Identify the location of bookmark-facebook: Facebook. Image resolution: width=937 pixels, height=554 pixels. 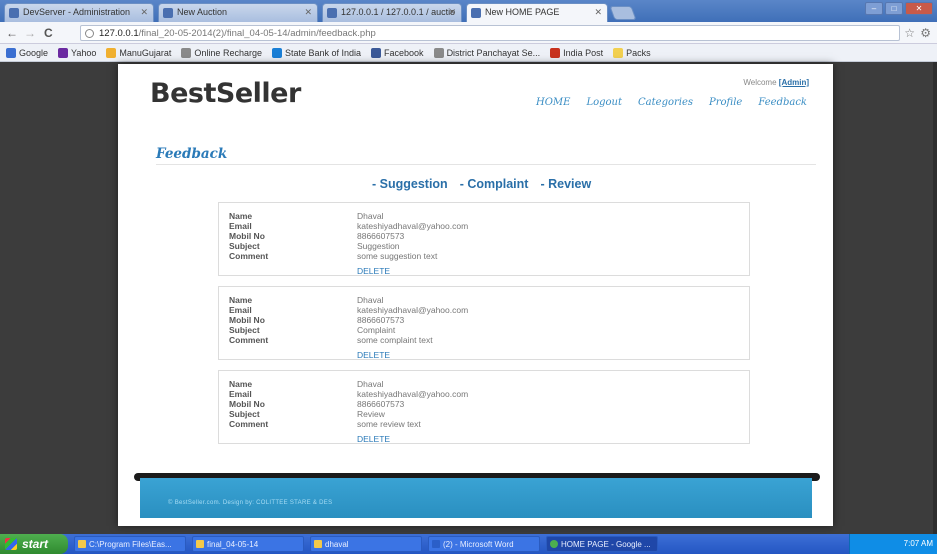
(397, 52).